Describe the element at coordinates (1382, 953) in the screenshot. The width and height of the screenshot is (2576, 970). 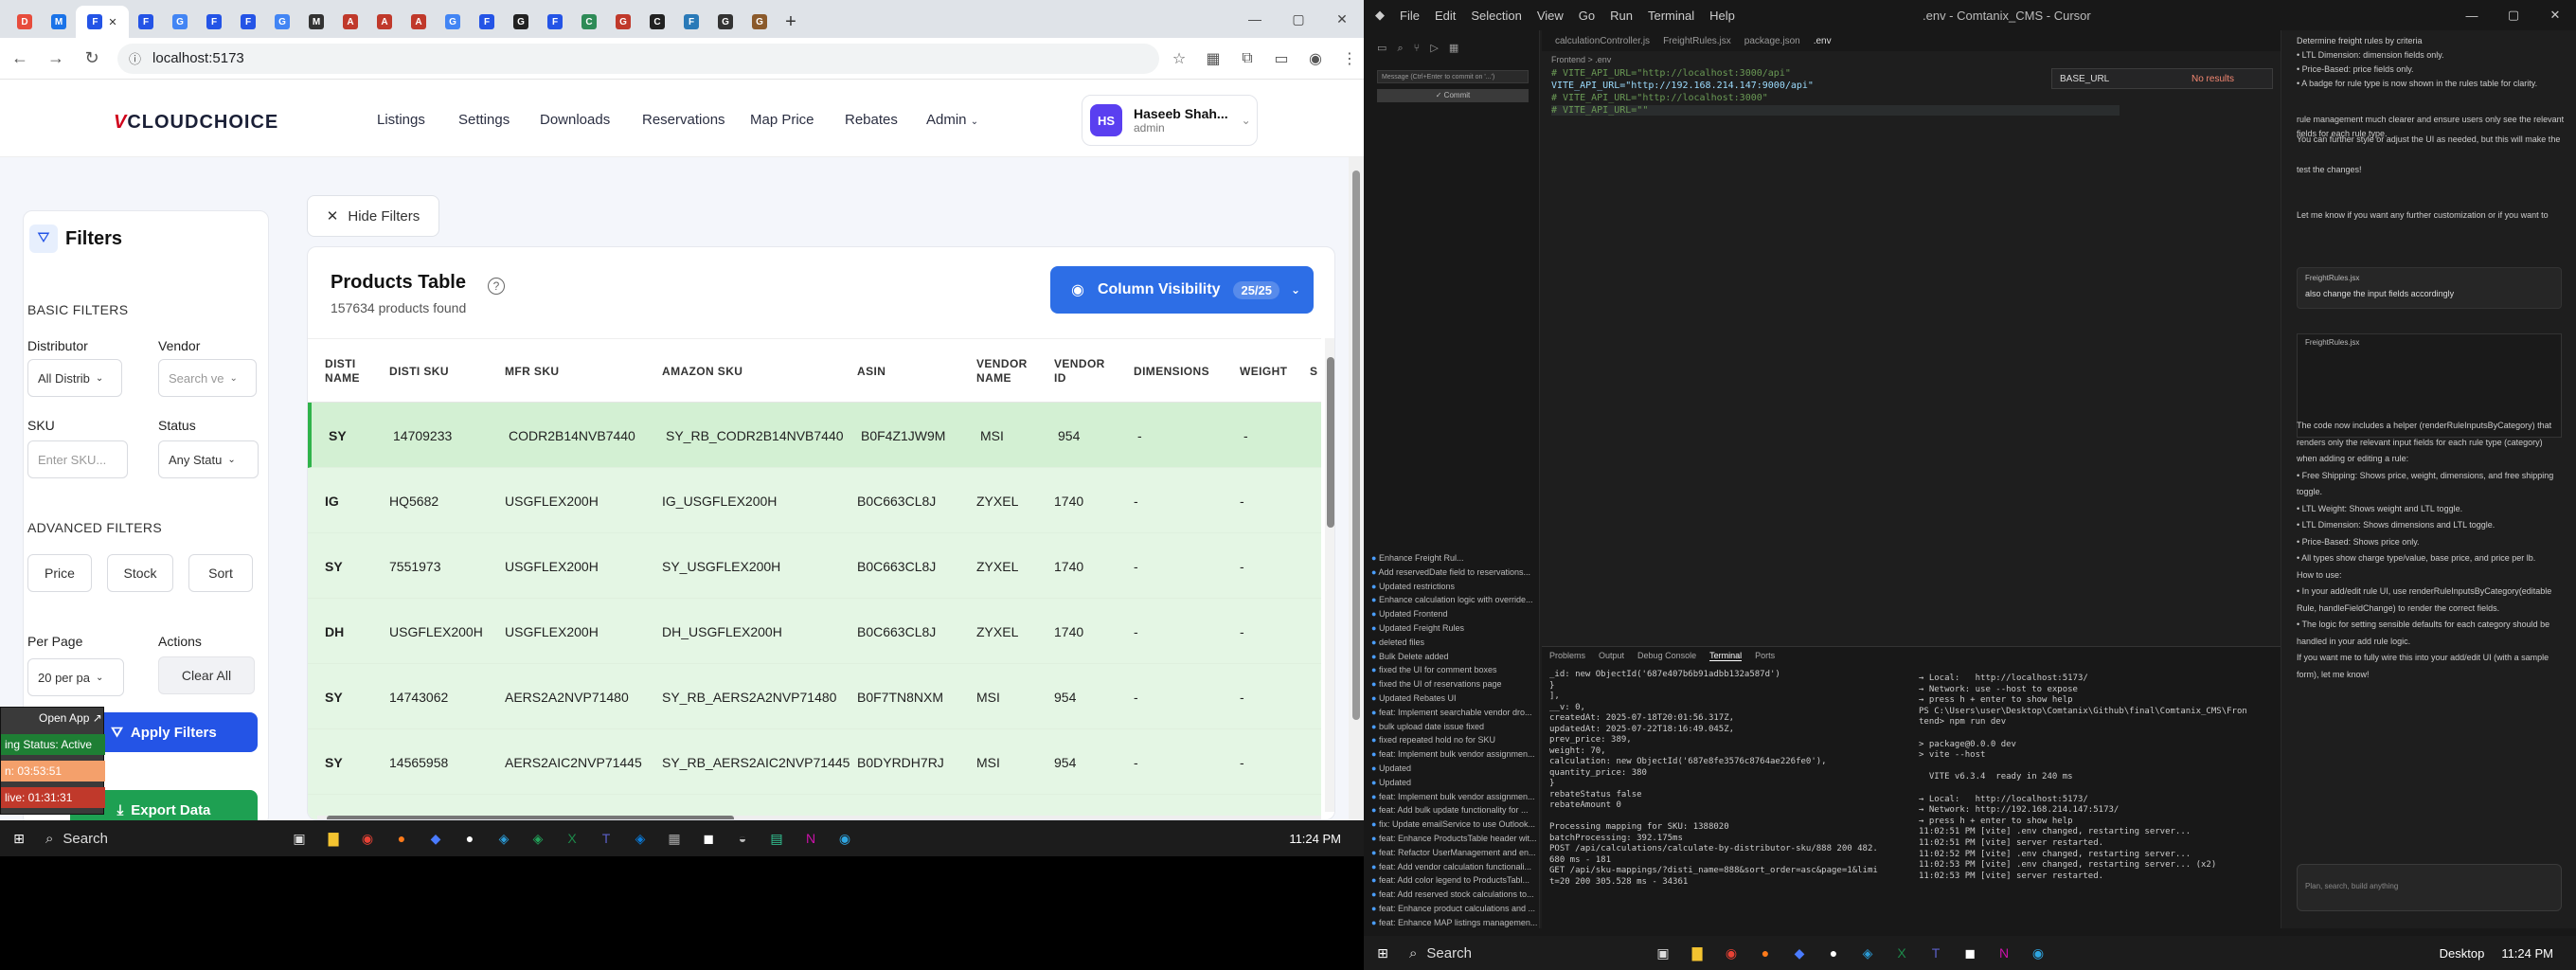
I see `windows-start-icon: ⊞` at that location.